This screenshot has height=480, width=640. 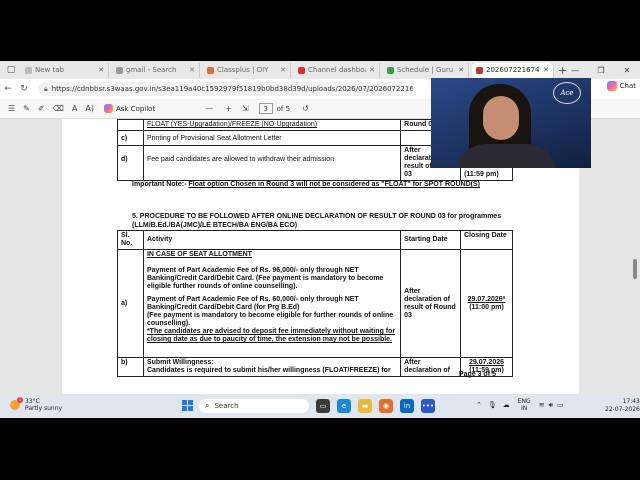 I want to click on search-icon: ⌕, so click(x=207, y=405).